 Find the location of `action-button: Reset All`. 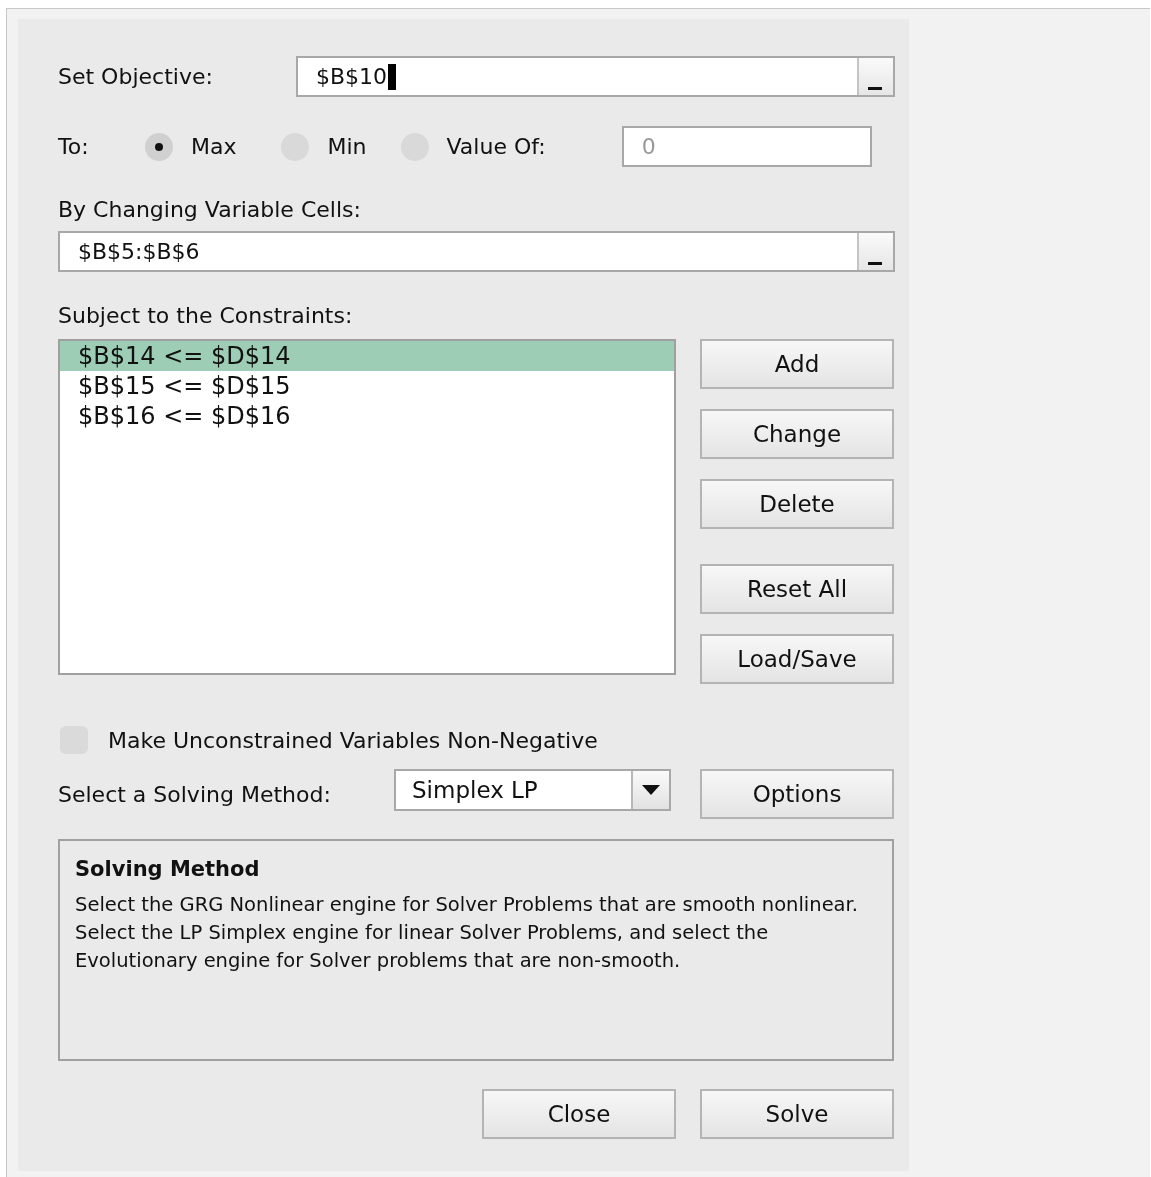

action-button: Reset All is located at coordinates (797, 589).